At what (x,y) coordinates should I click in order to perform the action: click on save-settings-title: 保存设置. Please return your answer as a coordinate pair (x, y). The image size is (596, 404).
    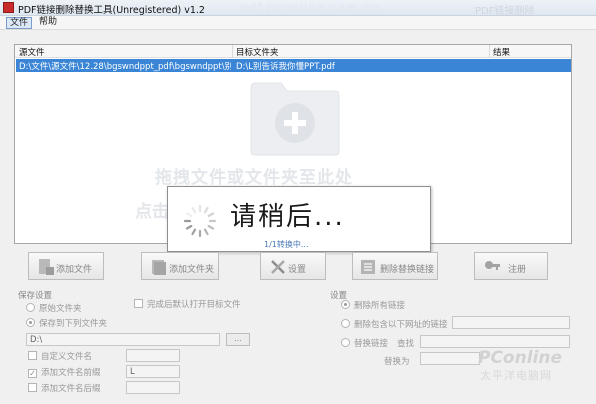
    Looking at the image, I should click on (35, 296).